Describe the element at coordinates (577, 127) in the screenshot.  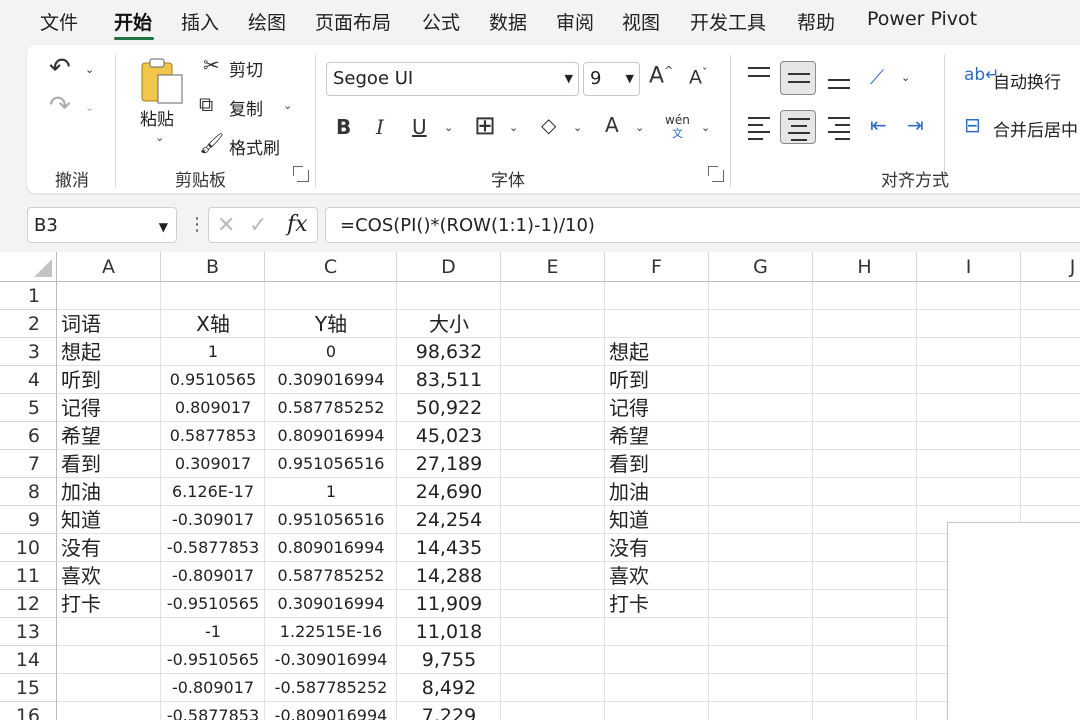
I see `fill-color-dropdown-icon: ⌄` at that location.